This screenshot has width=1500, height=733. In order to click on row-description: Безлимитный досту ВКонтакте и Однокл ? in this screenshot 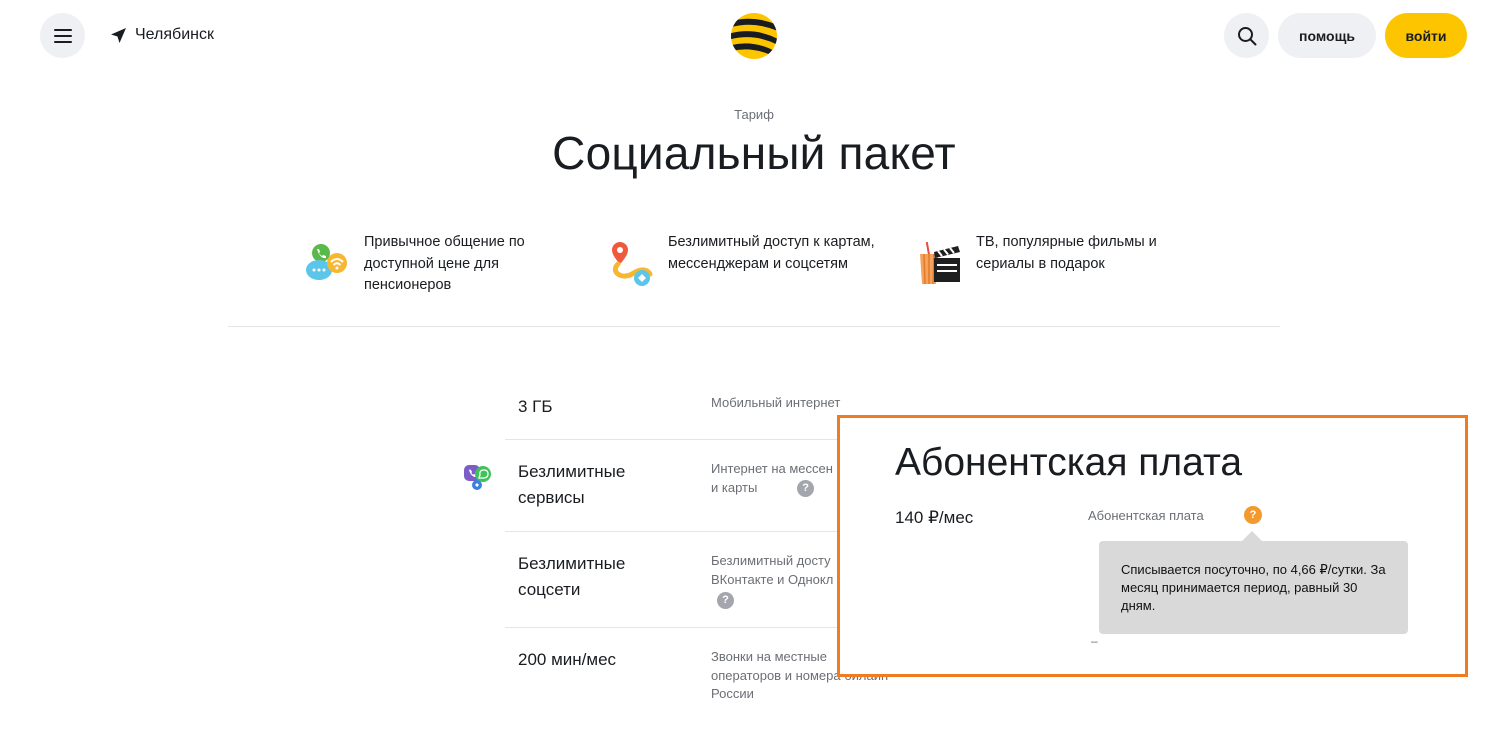, I will do `click(772, 581)`.